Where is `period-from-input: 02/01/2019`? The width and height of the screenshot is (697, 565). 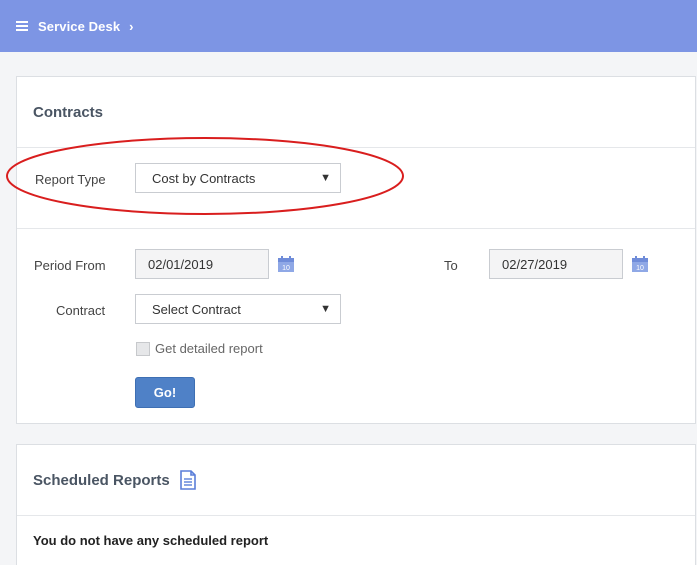
period-from-input: 02/01/2019 is located at coordinates (202, 264).